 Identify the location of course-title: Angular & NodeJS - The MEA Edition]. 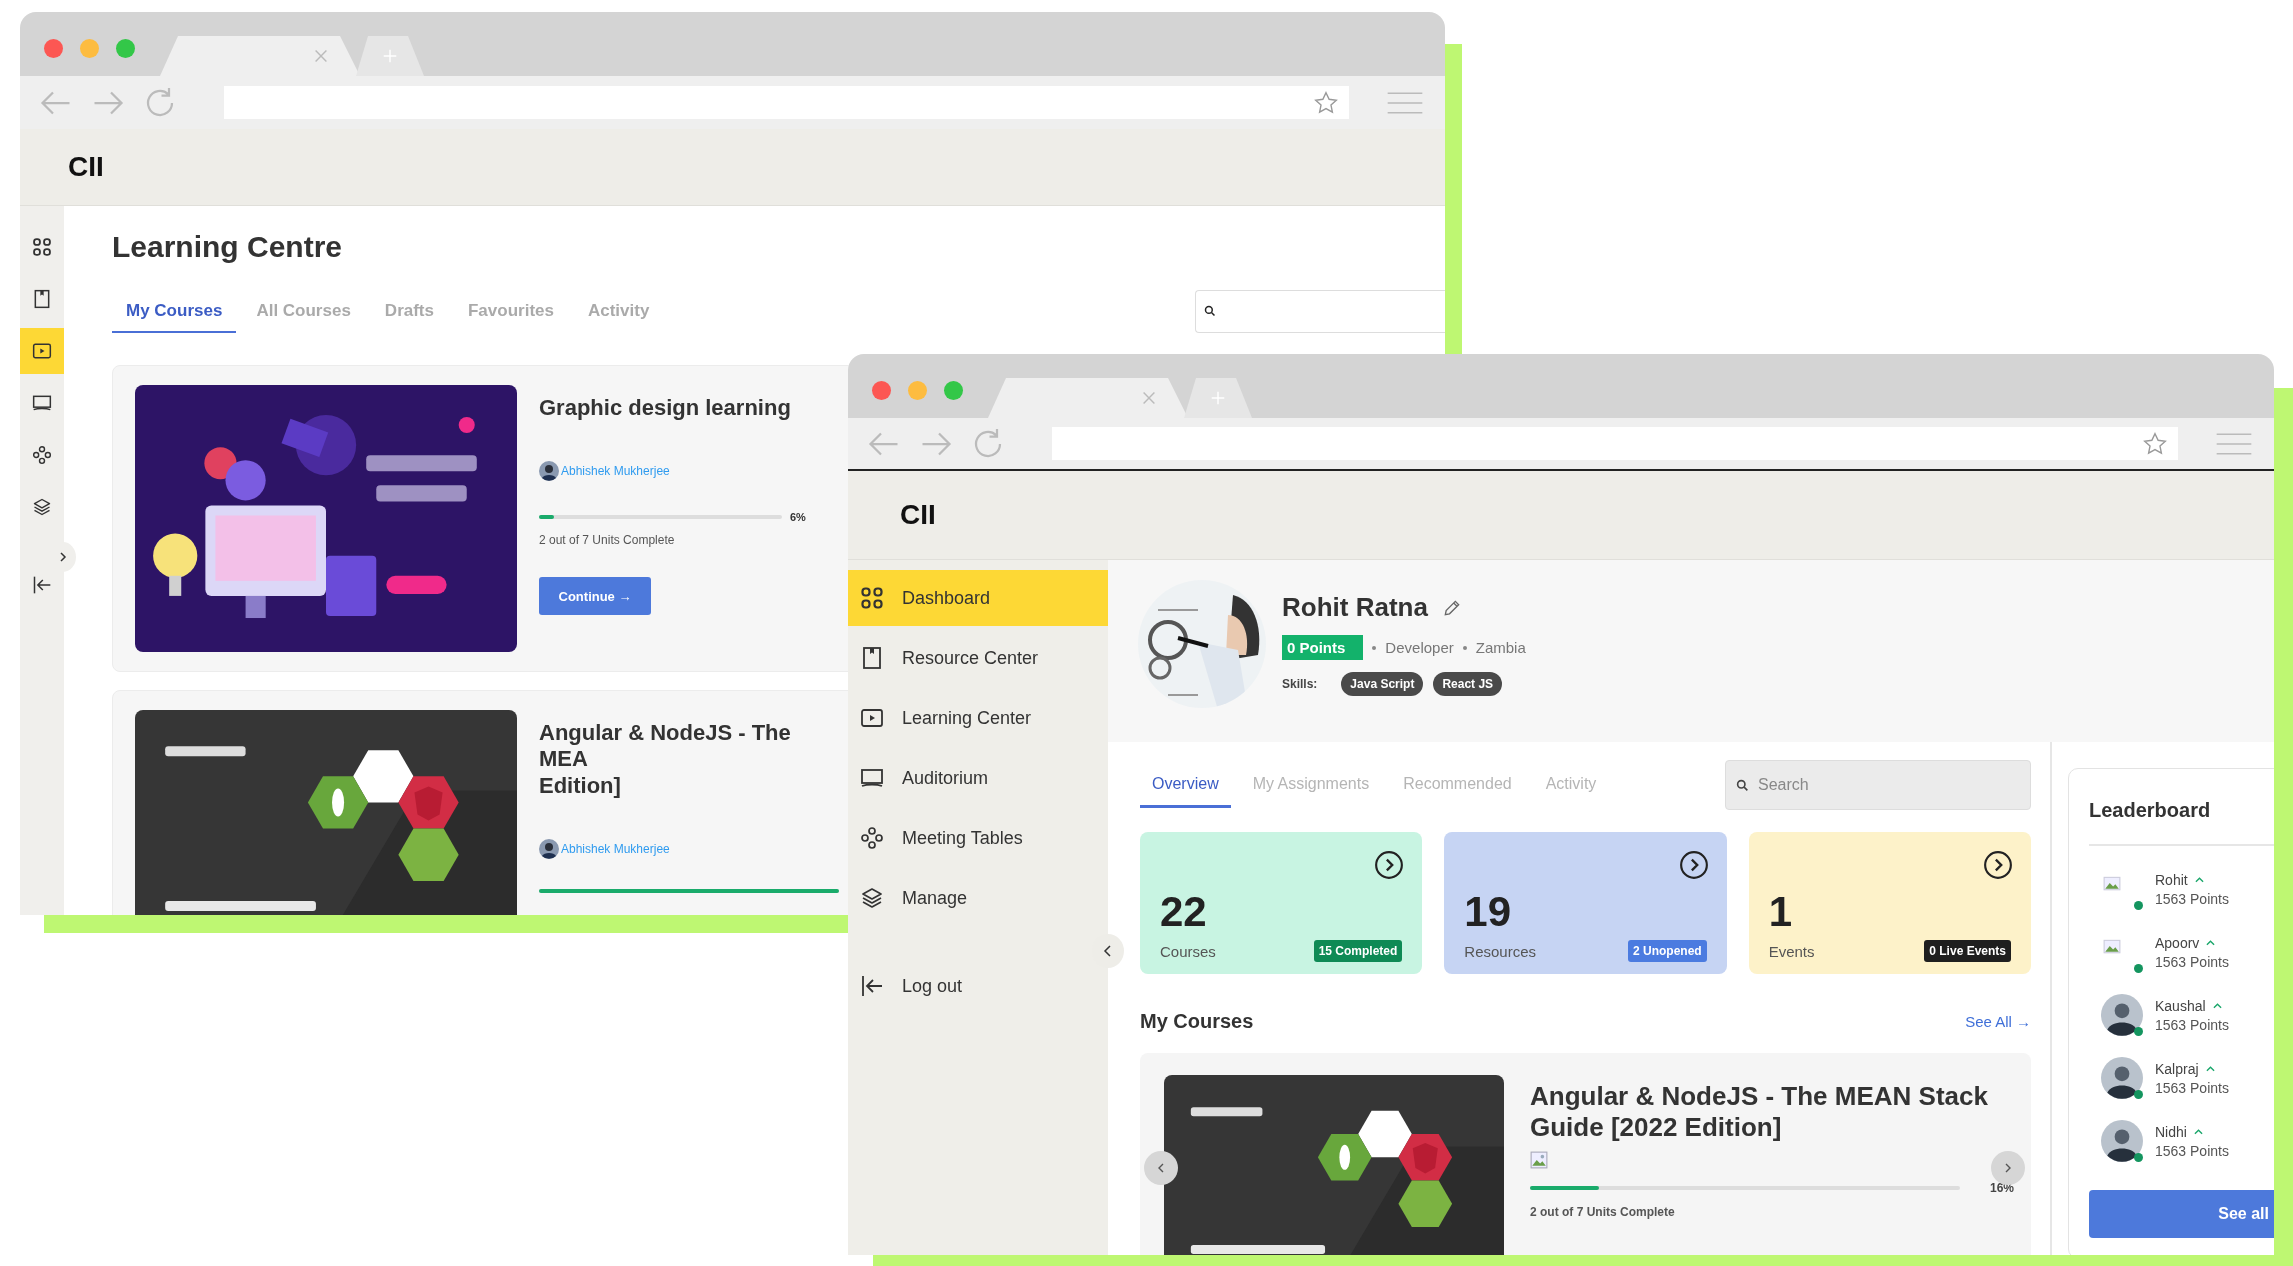
(665, 760).